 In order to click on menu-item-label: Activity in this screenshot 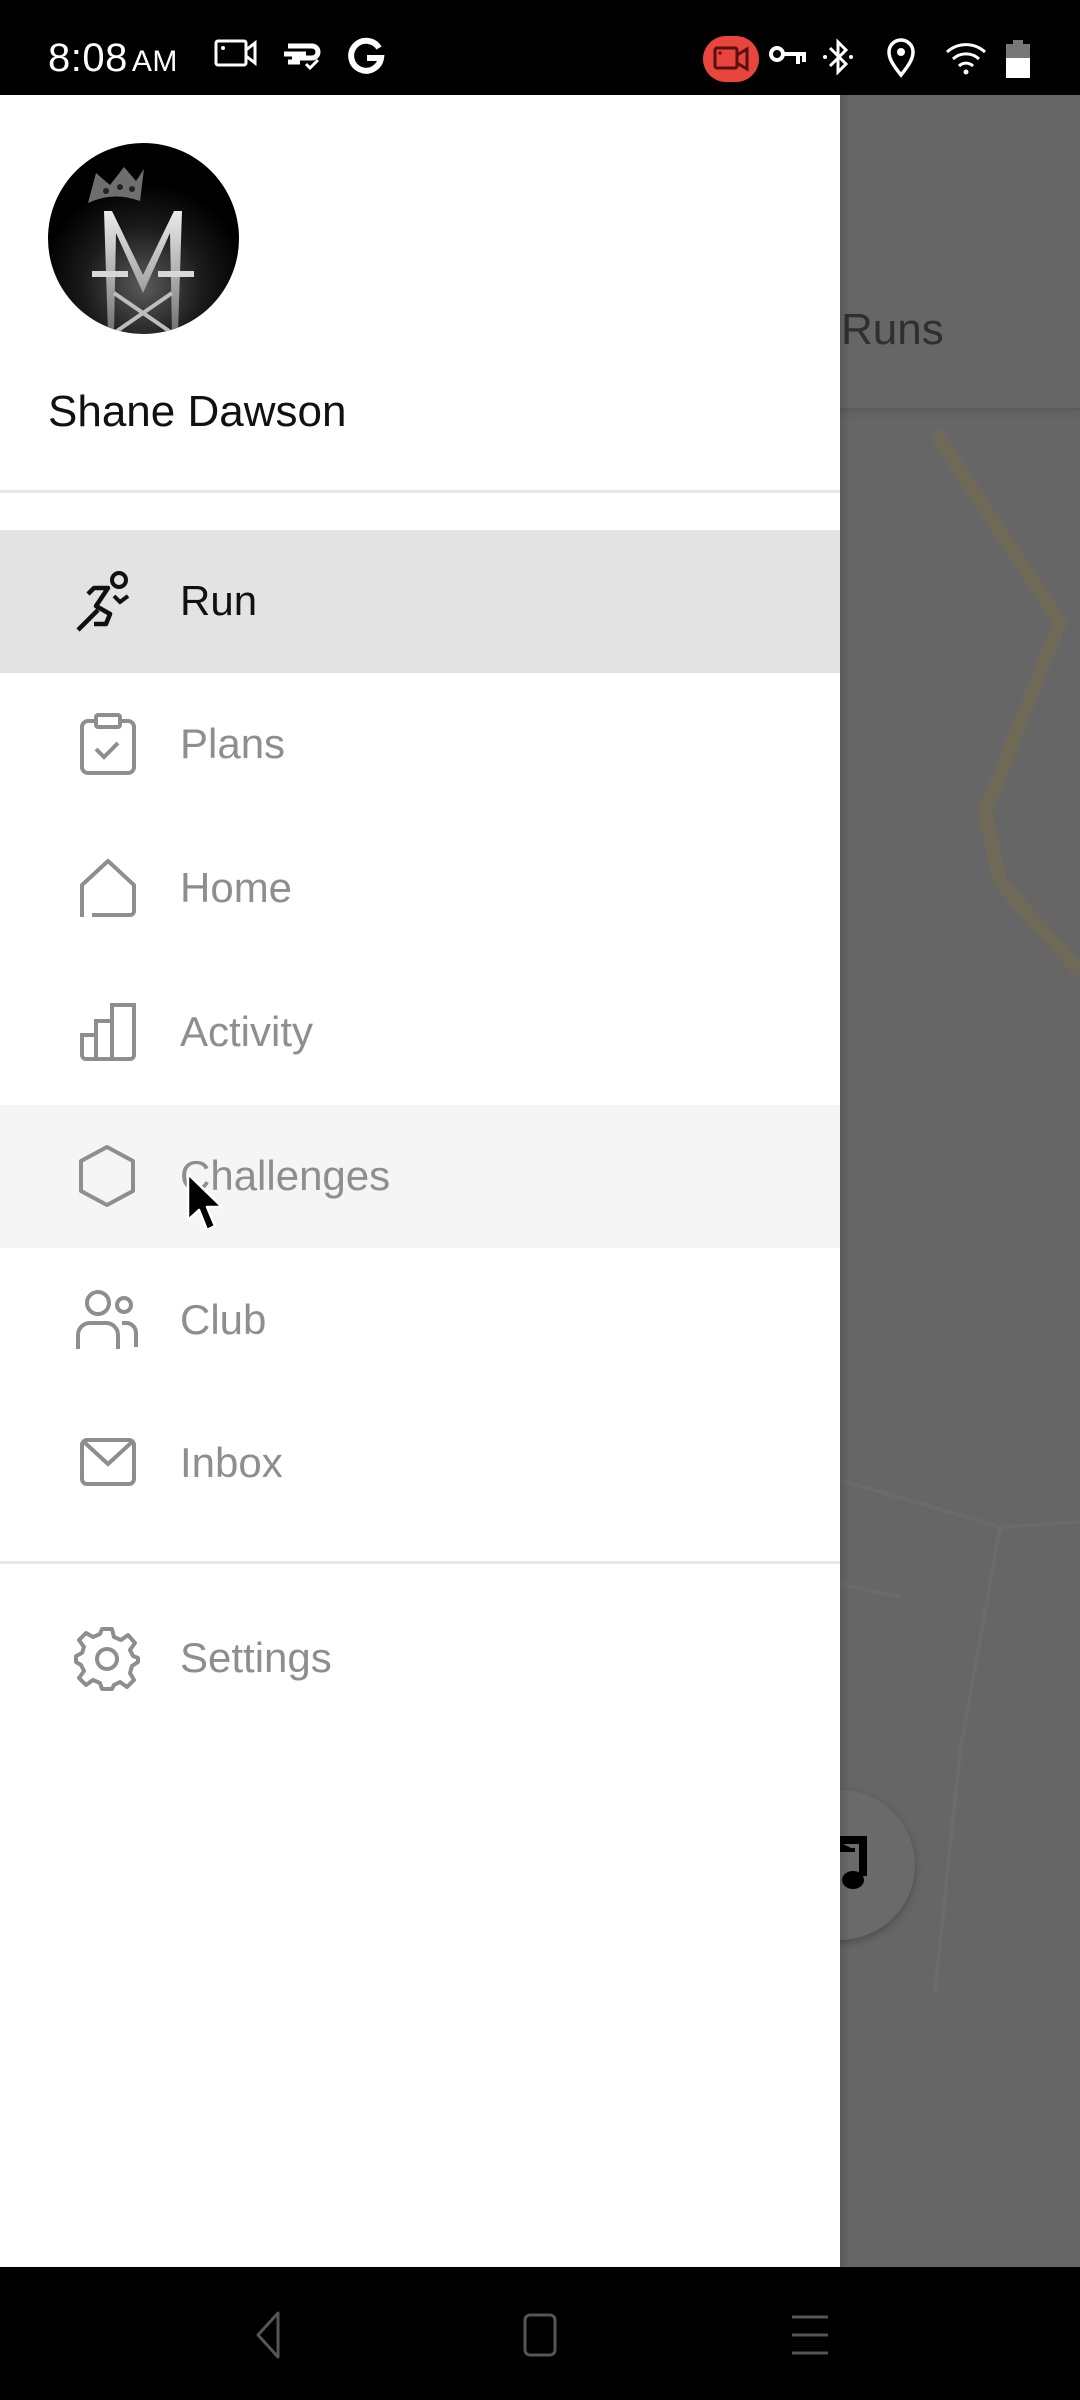, I will do `click(247, 1031)`.